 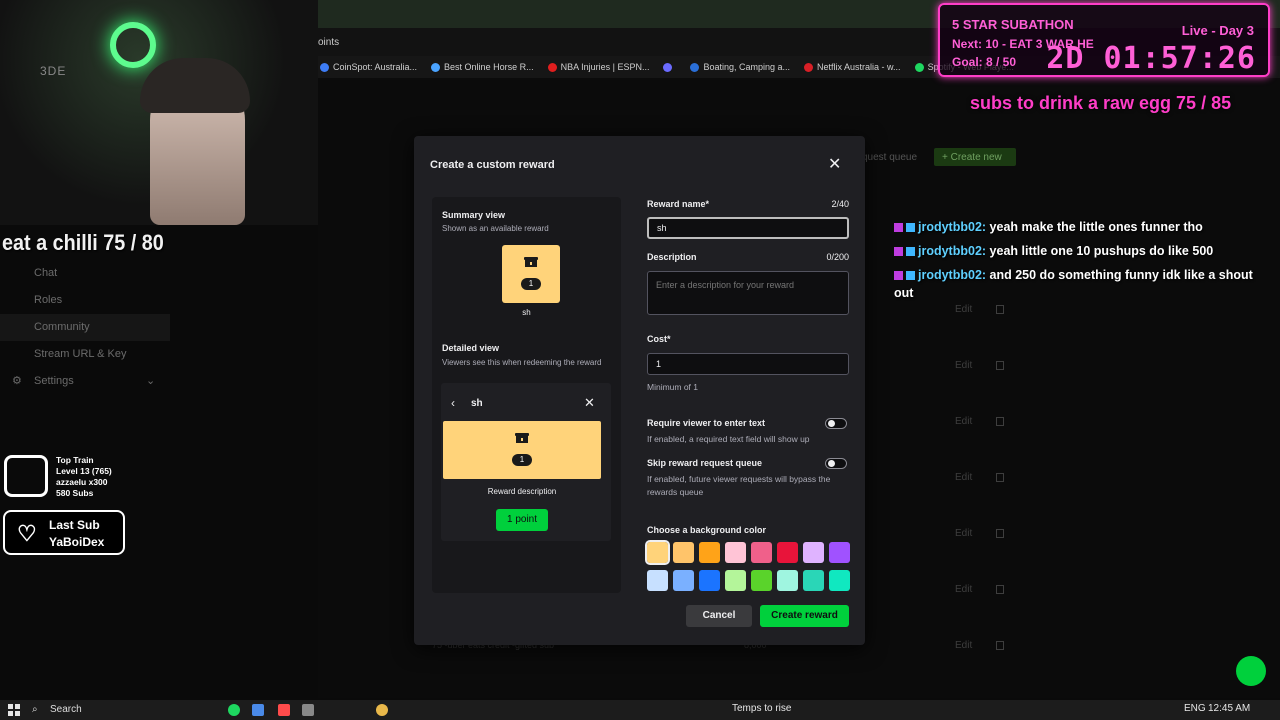 I want to click on create-new-button: + Create new, so click(x=975, y=157).